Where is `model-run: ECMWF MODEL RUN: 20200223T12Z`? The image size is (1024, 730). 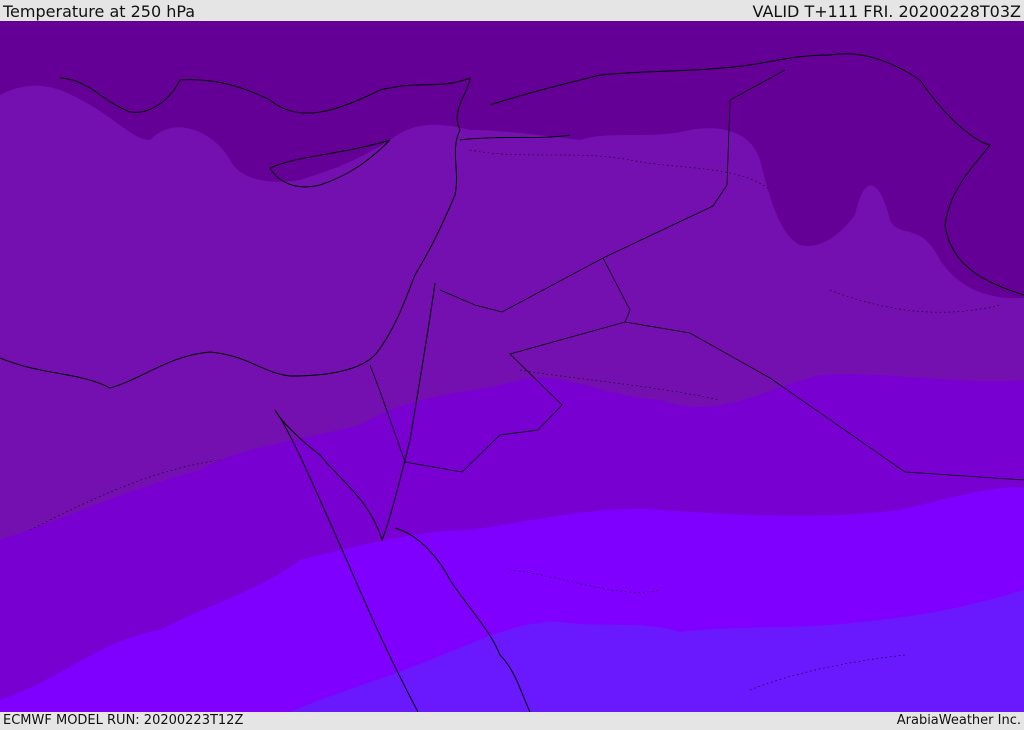
model-run: ECMWF MODEL RUN: 20200223T12Z is located at coordinates (123, 720).